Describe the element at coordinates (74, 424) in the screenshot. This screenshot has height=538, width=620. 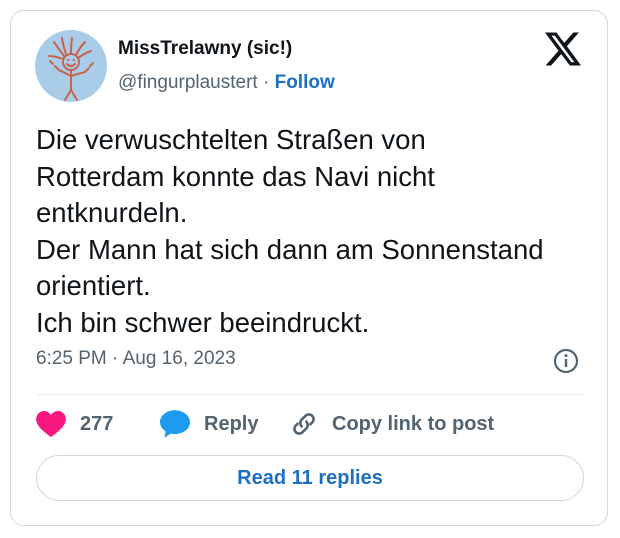
I see `like-button: 277` at that location.